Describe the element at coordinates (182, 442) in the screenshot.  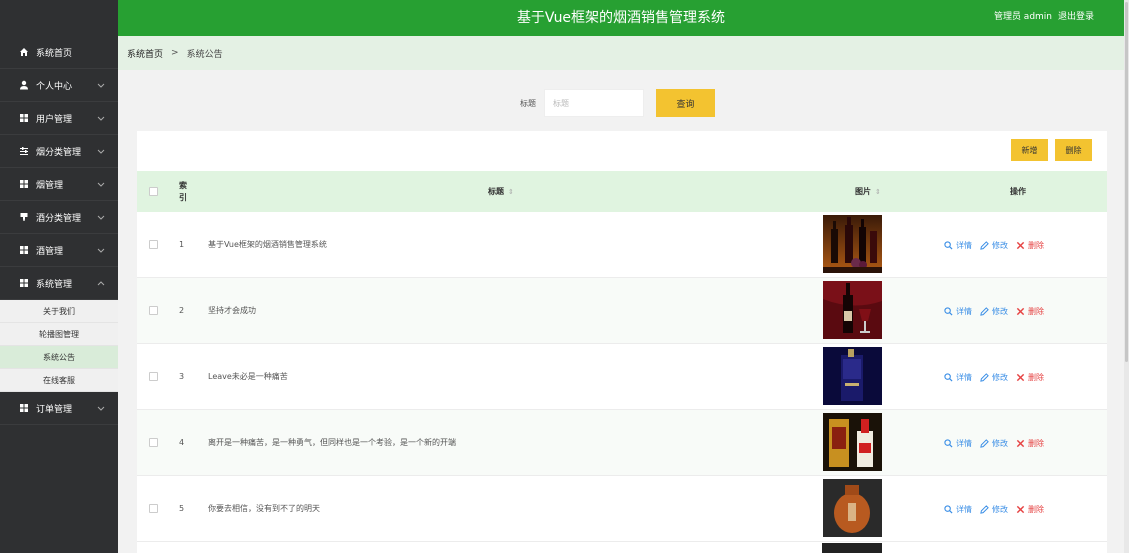
I see `row-index: 4` at that location.